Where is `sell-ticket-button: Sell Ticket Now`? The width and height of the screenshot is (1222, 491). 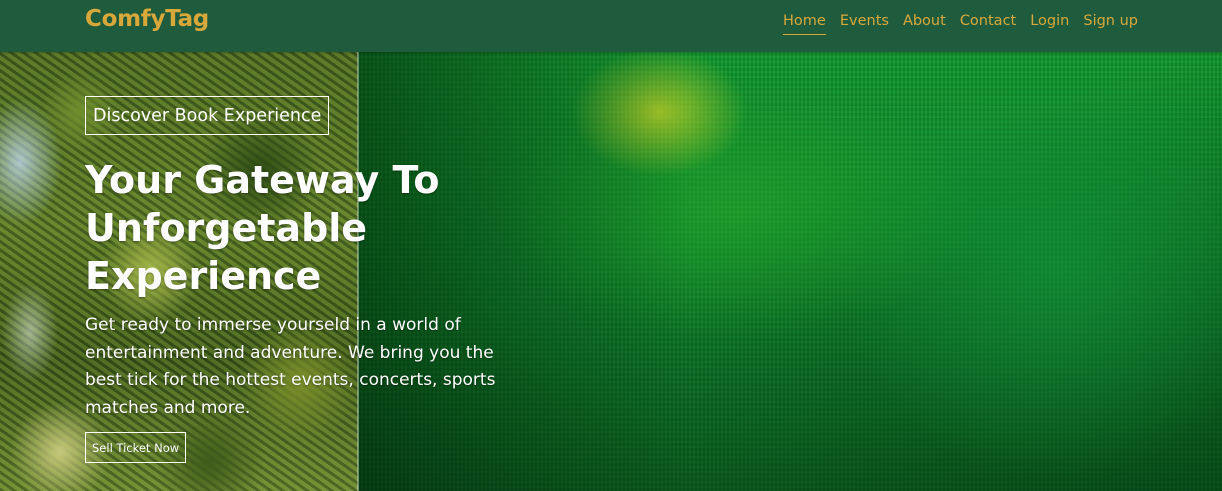 sell-ticket-button: Sell Ticket Now is located at coordinates (136, 447).